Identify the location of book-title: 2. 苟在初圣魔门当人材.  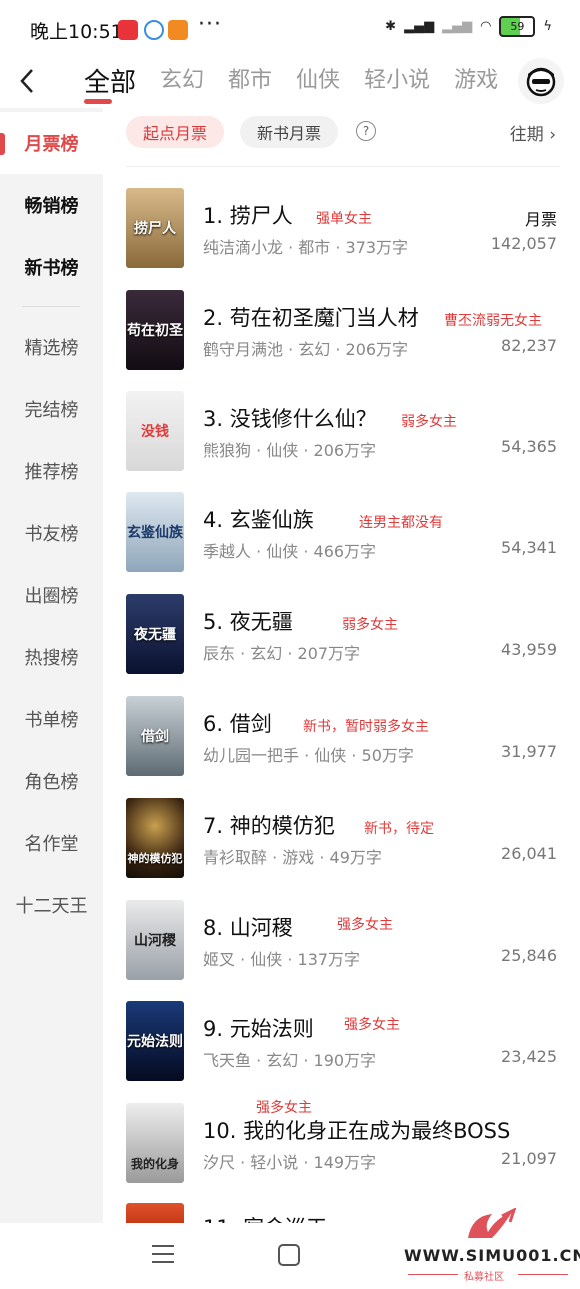
(311, 318).